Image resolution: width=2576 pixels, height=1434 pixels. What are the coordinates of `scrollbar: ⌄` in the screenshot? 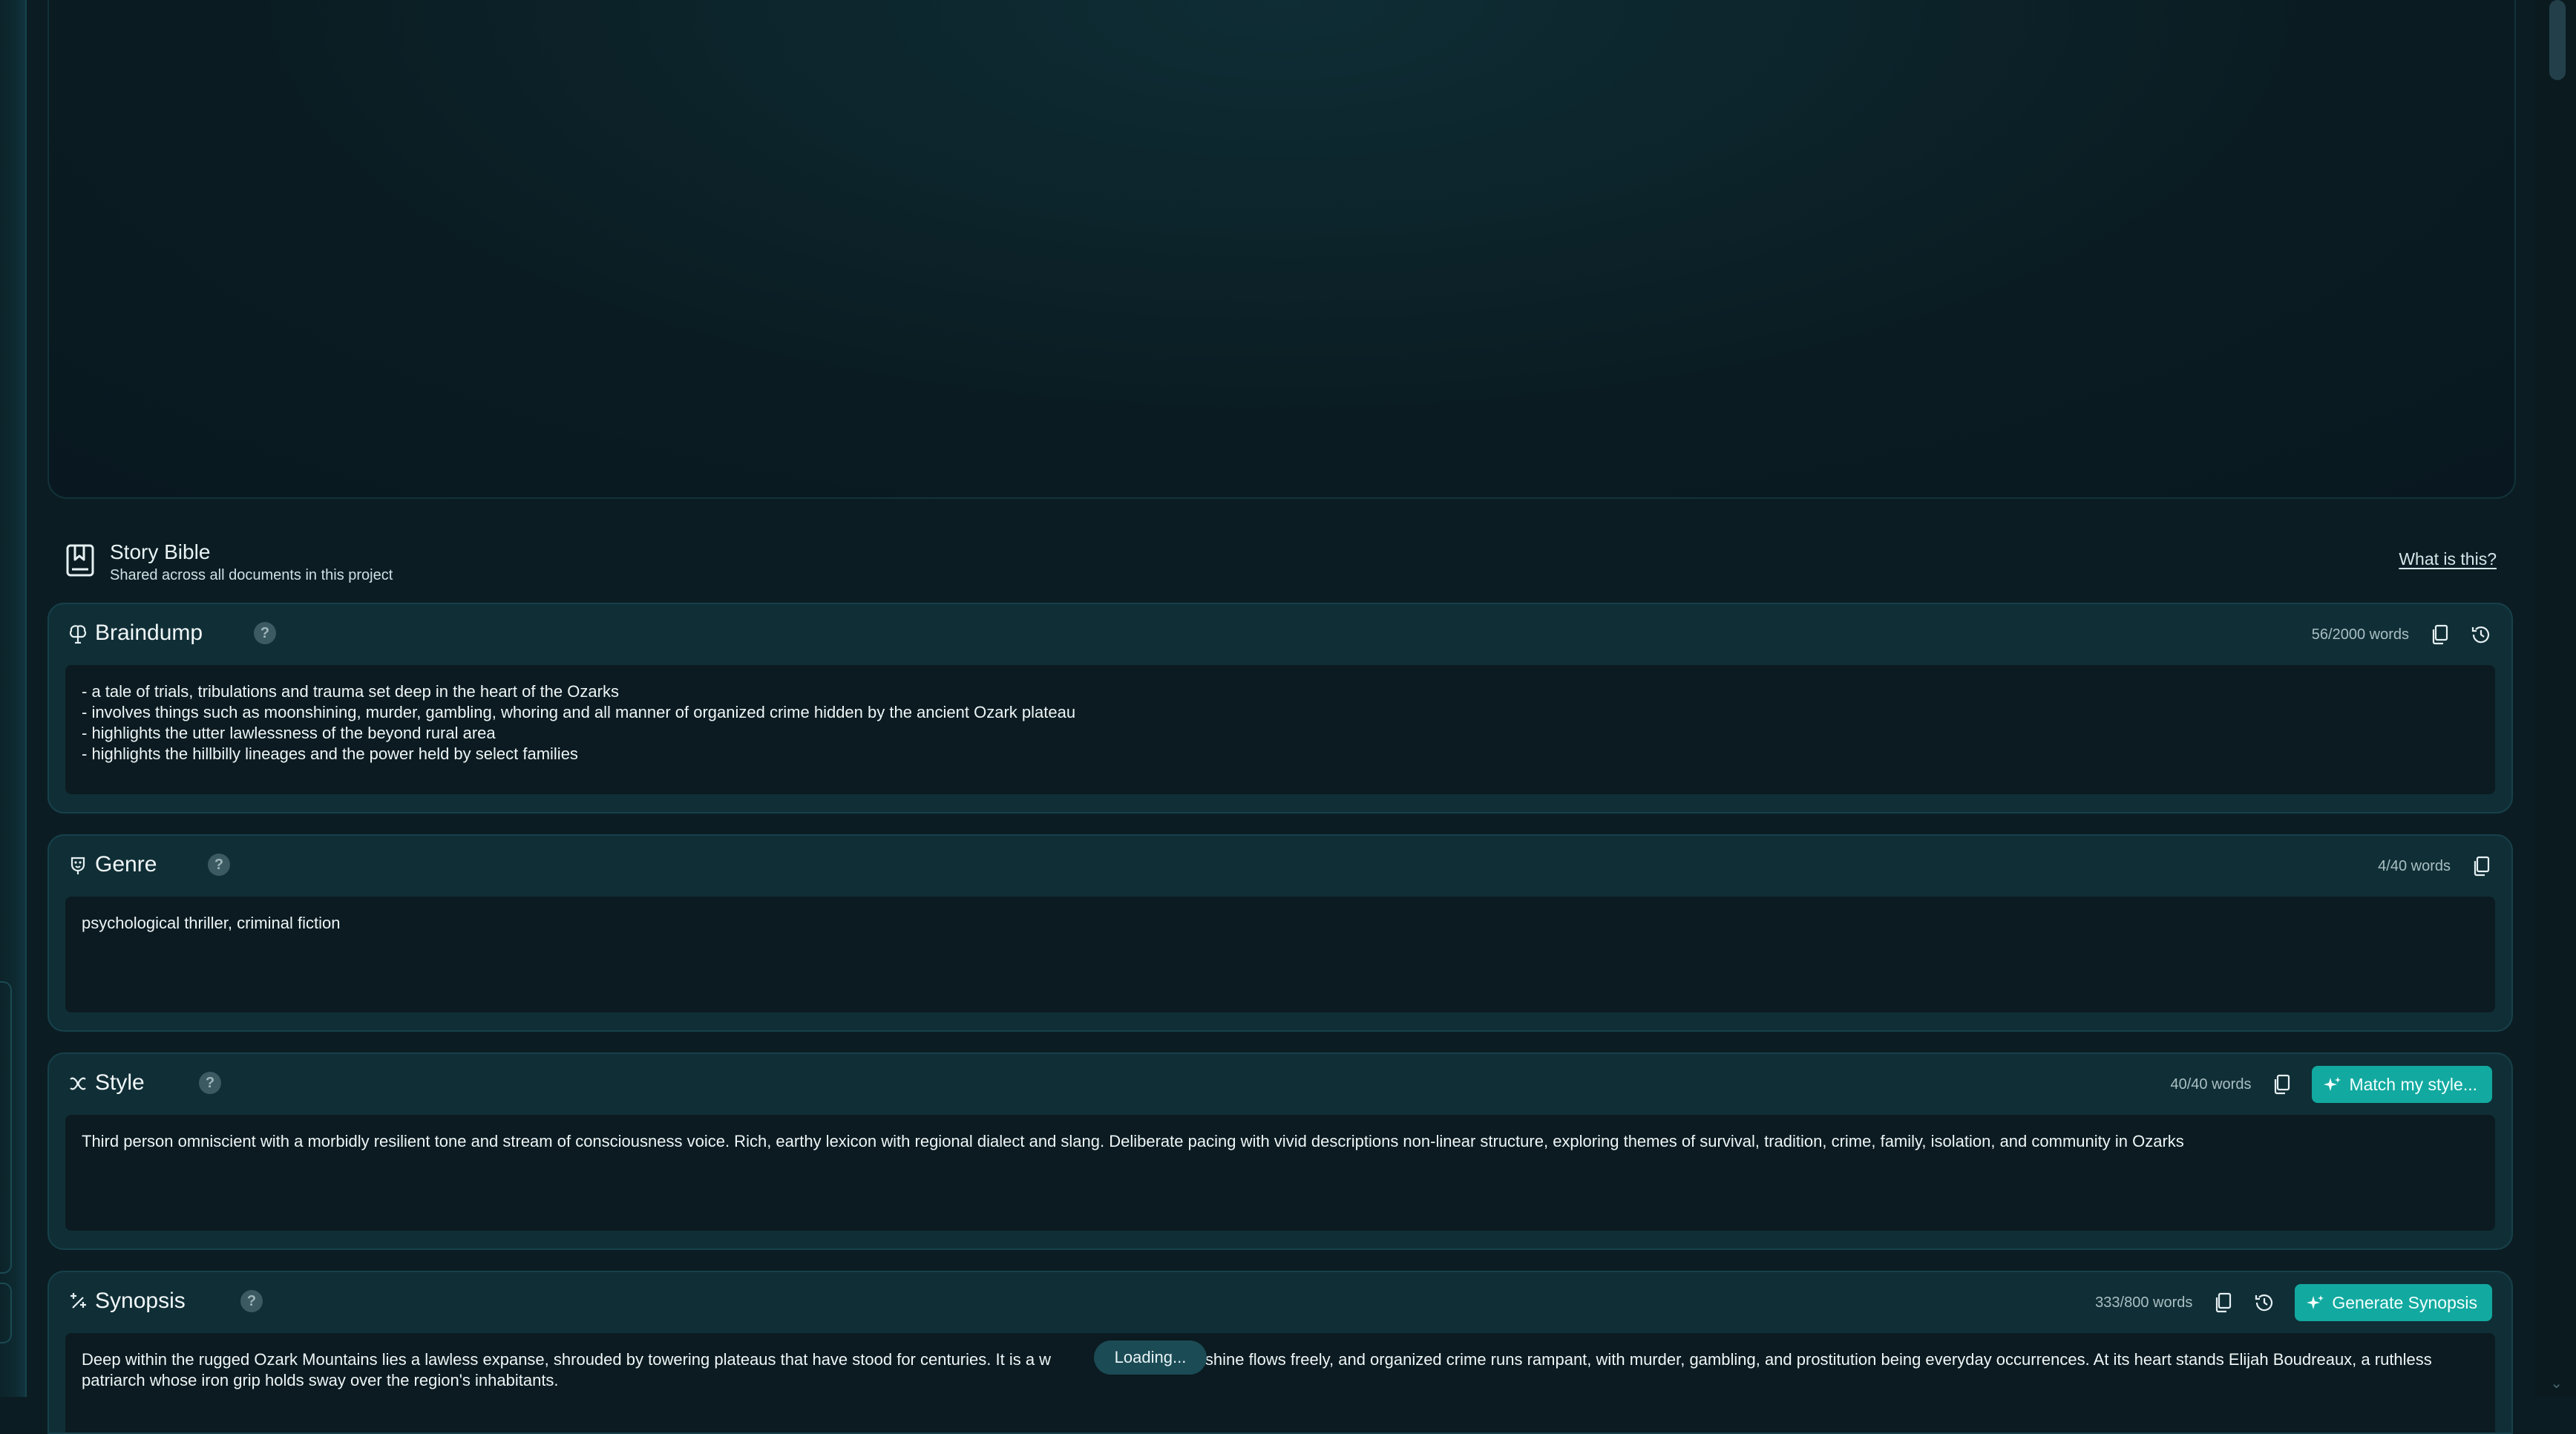 It's located at (2555, 698).